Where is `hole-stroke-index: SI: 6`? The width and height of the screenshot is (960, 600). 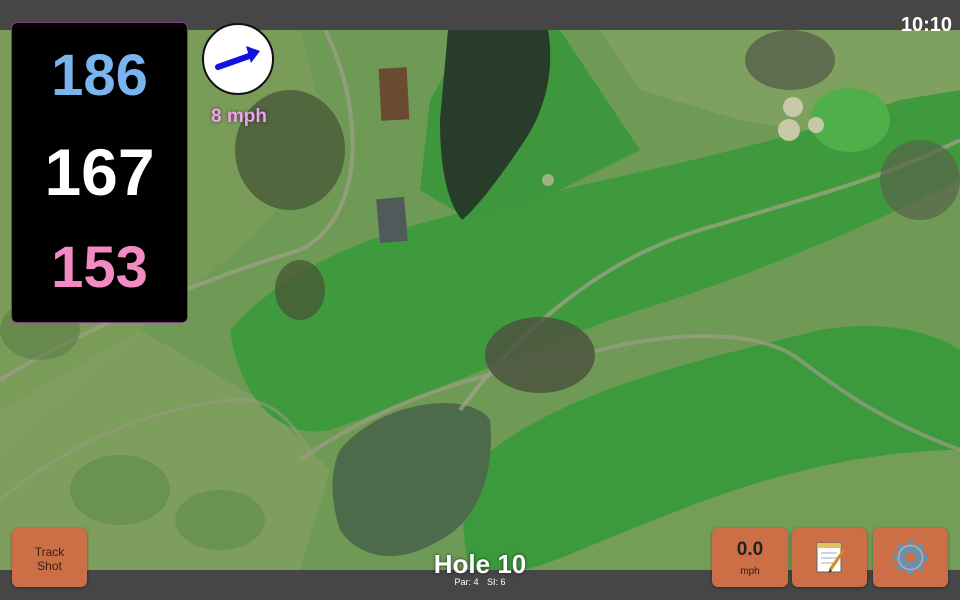 hole-stroke-index: SI: 6 is located at coordinates (496, 582).